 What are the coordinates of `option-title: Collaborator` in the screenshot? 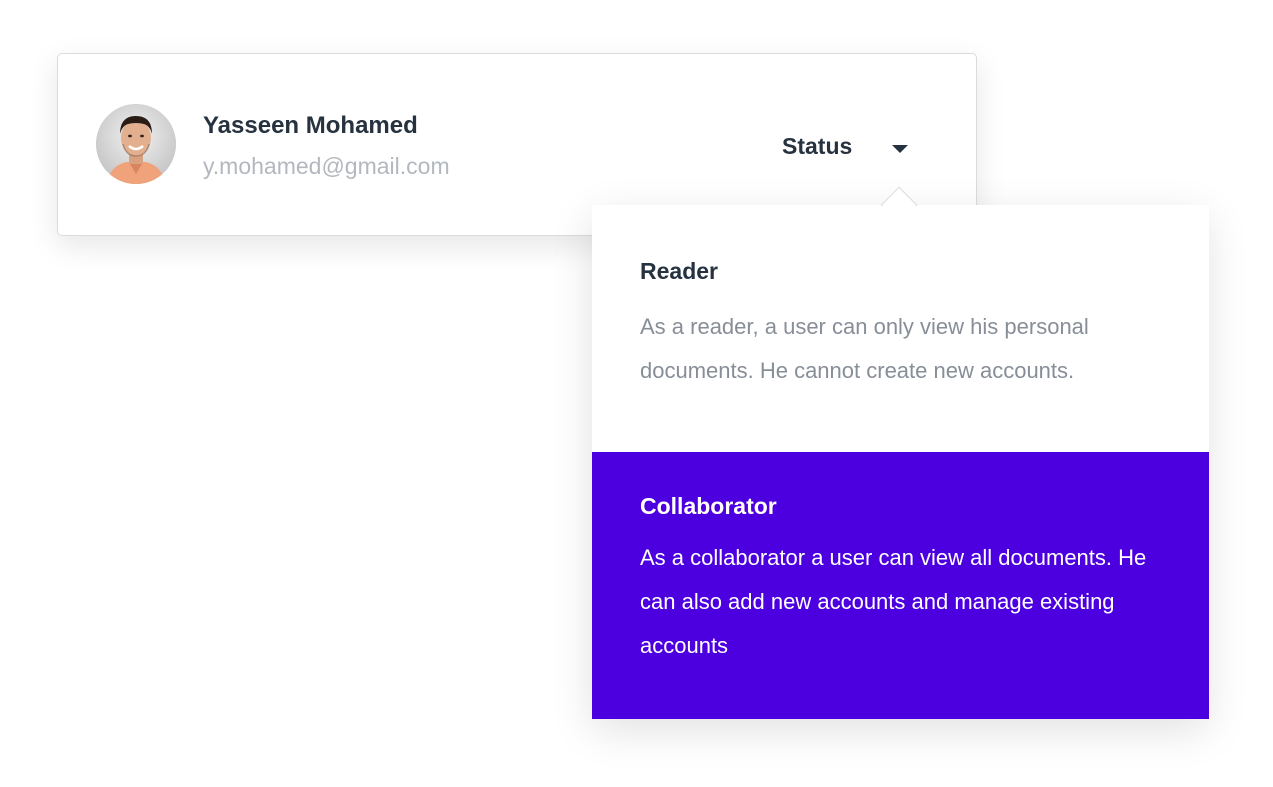 It's located at (708, 506).